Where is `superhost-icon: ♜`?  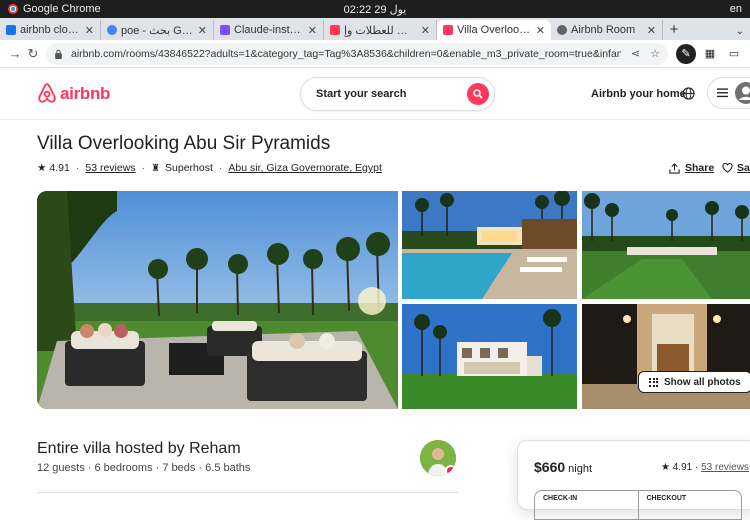
superhost-icon: ♜ is located at coordinates (156, 168).